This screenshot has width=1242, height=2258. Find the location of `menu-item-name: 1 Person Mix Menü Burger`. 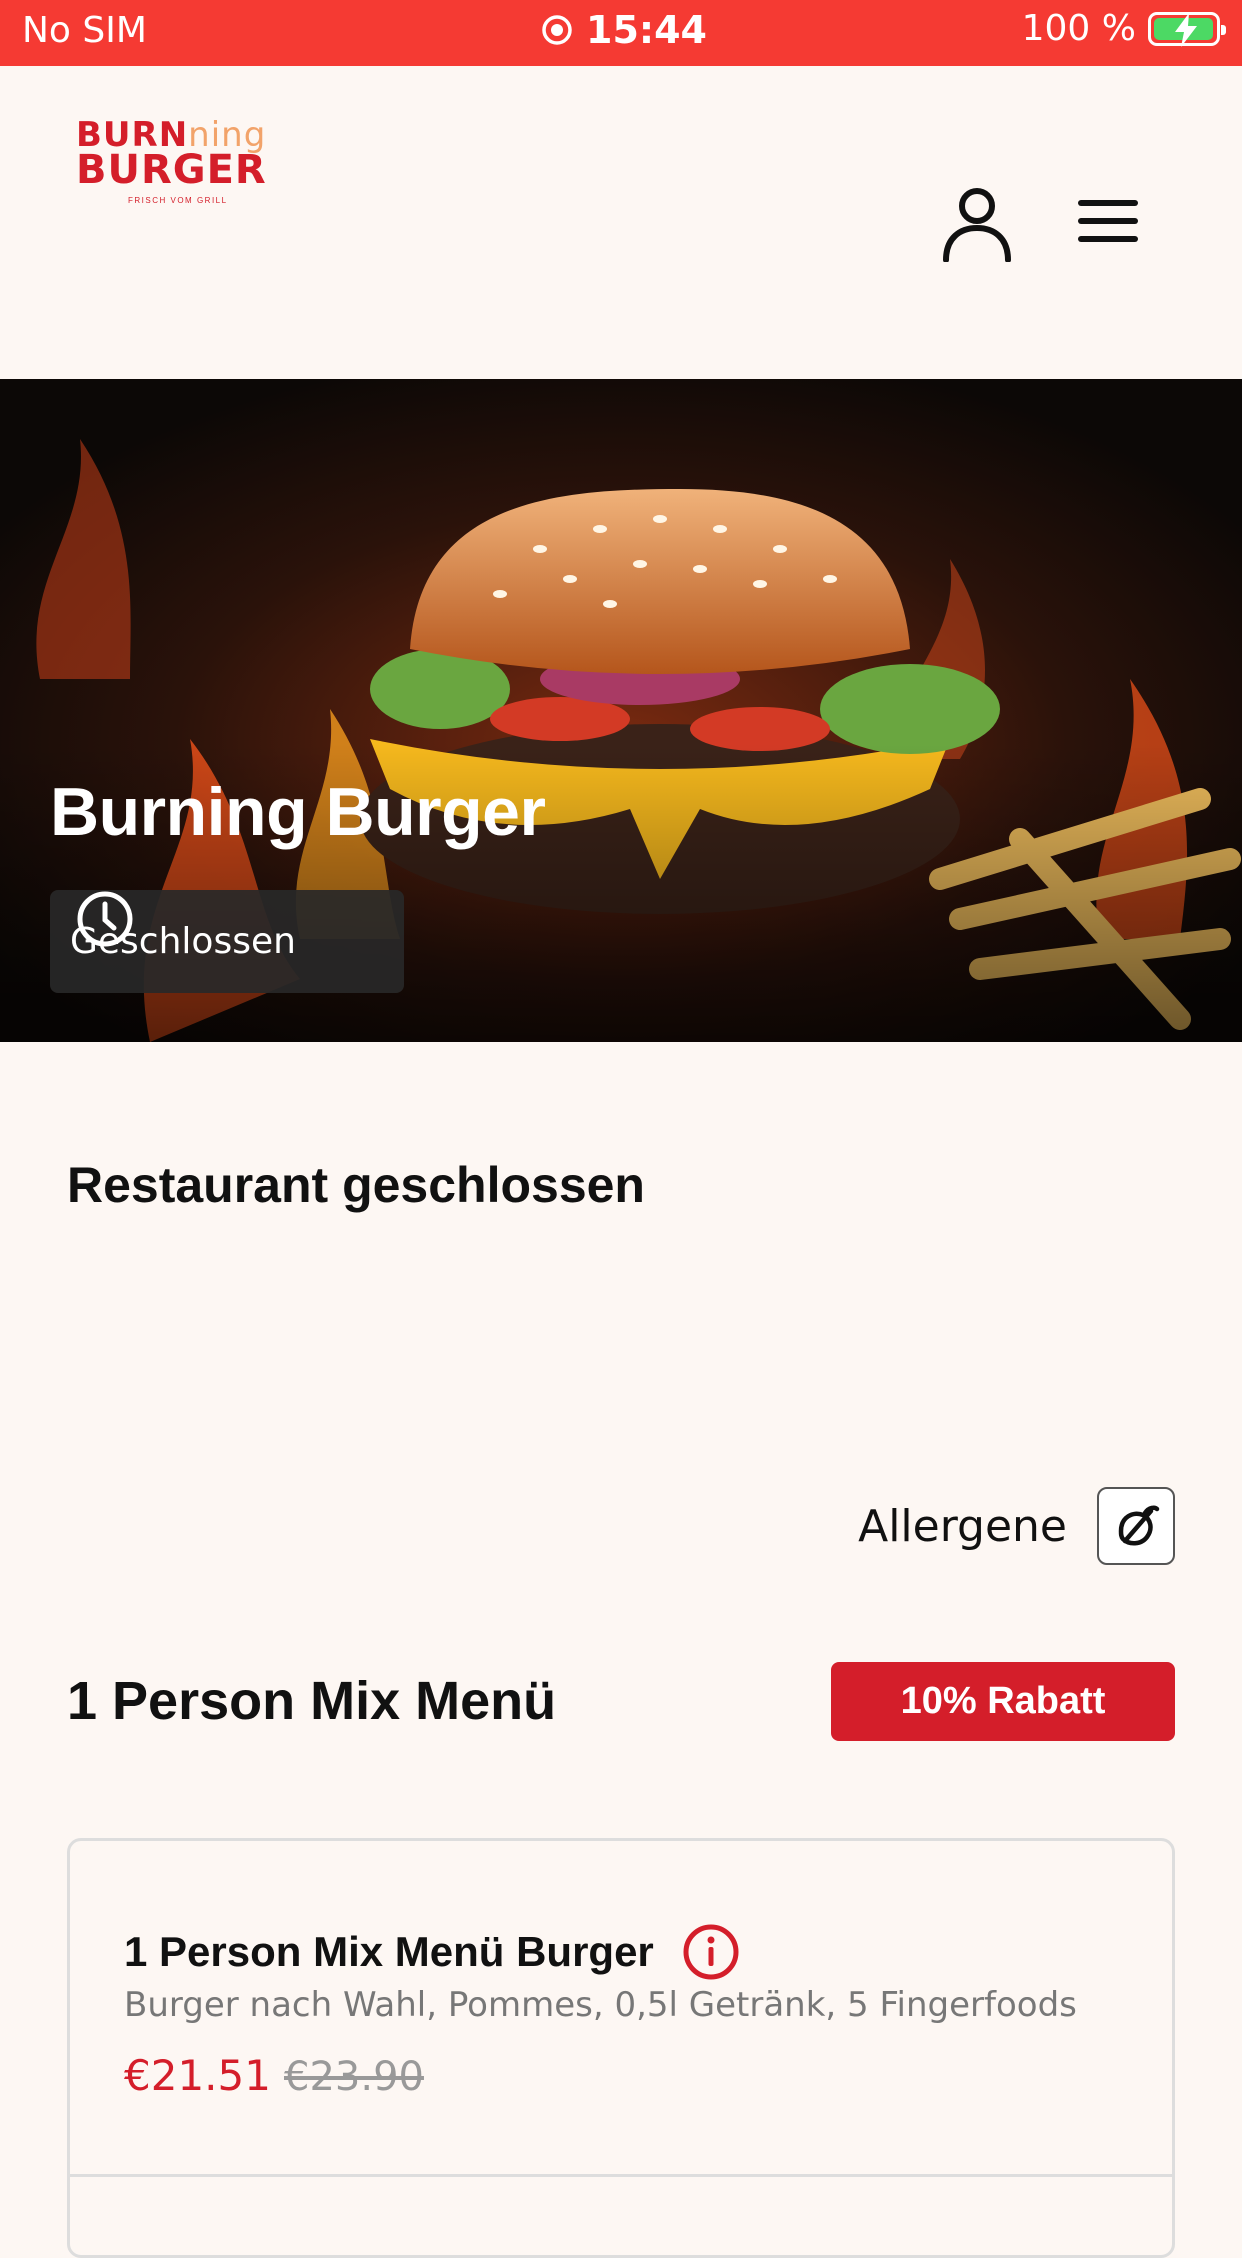

menu-item-name: 1 Person Mix Menü Burger is located at coordinates (432, 1952).